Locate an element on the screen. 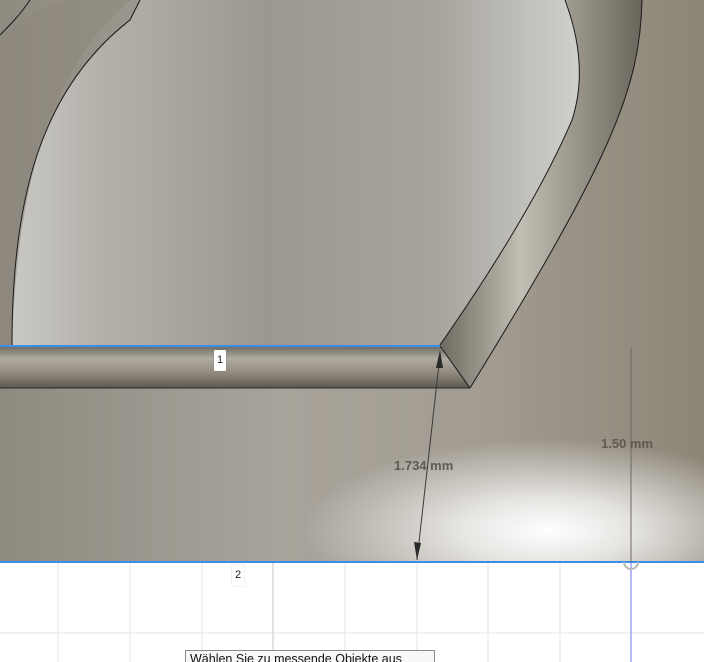  status-hint-tooltip: Wählen Sie zu messende Objekte aus is located at coordinates (310, 656).